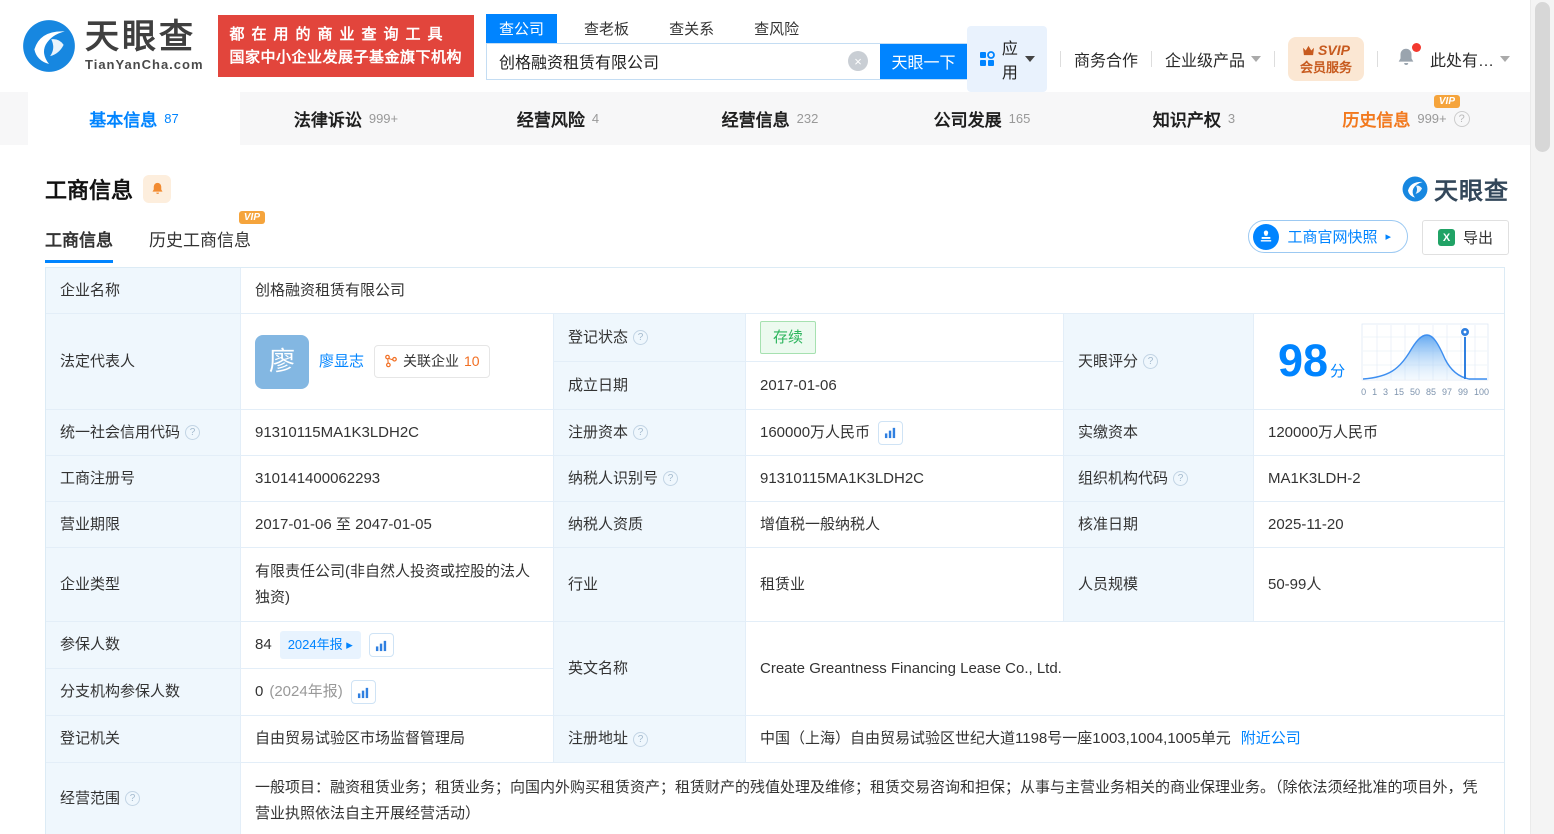 This screenshot has height=834, width=1554. I want to click on legal-rep-avatar: 廖, so click(282, 361).